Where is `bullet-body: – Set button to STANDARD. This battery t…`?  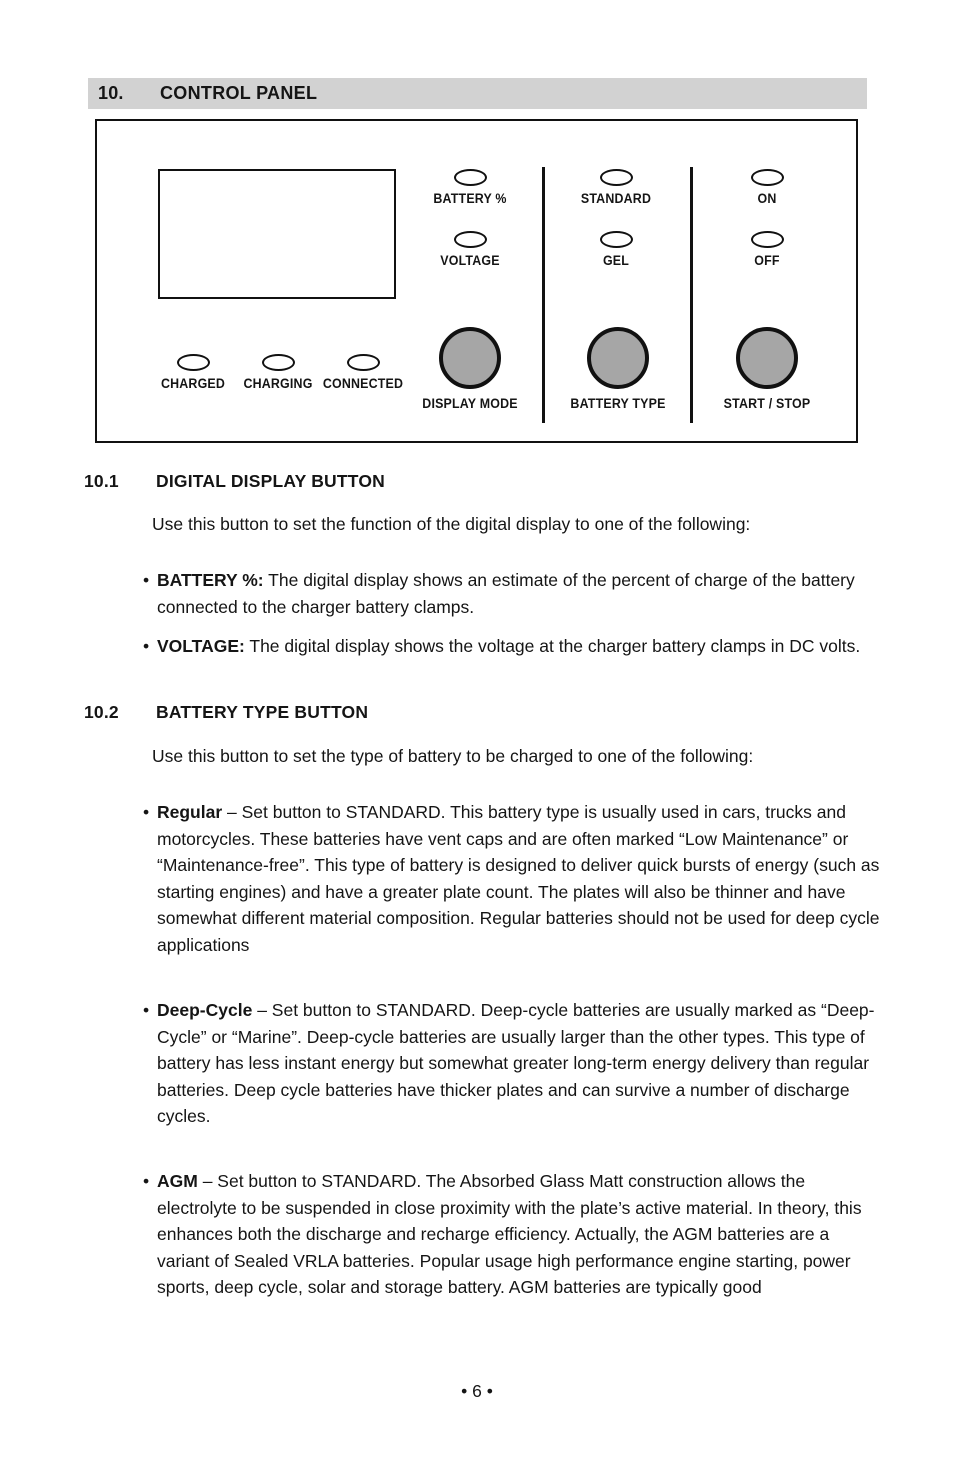 bullet-body: – Set button to STANDARD. This battery t… is located at coordinates (518, 878).